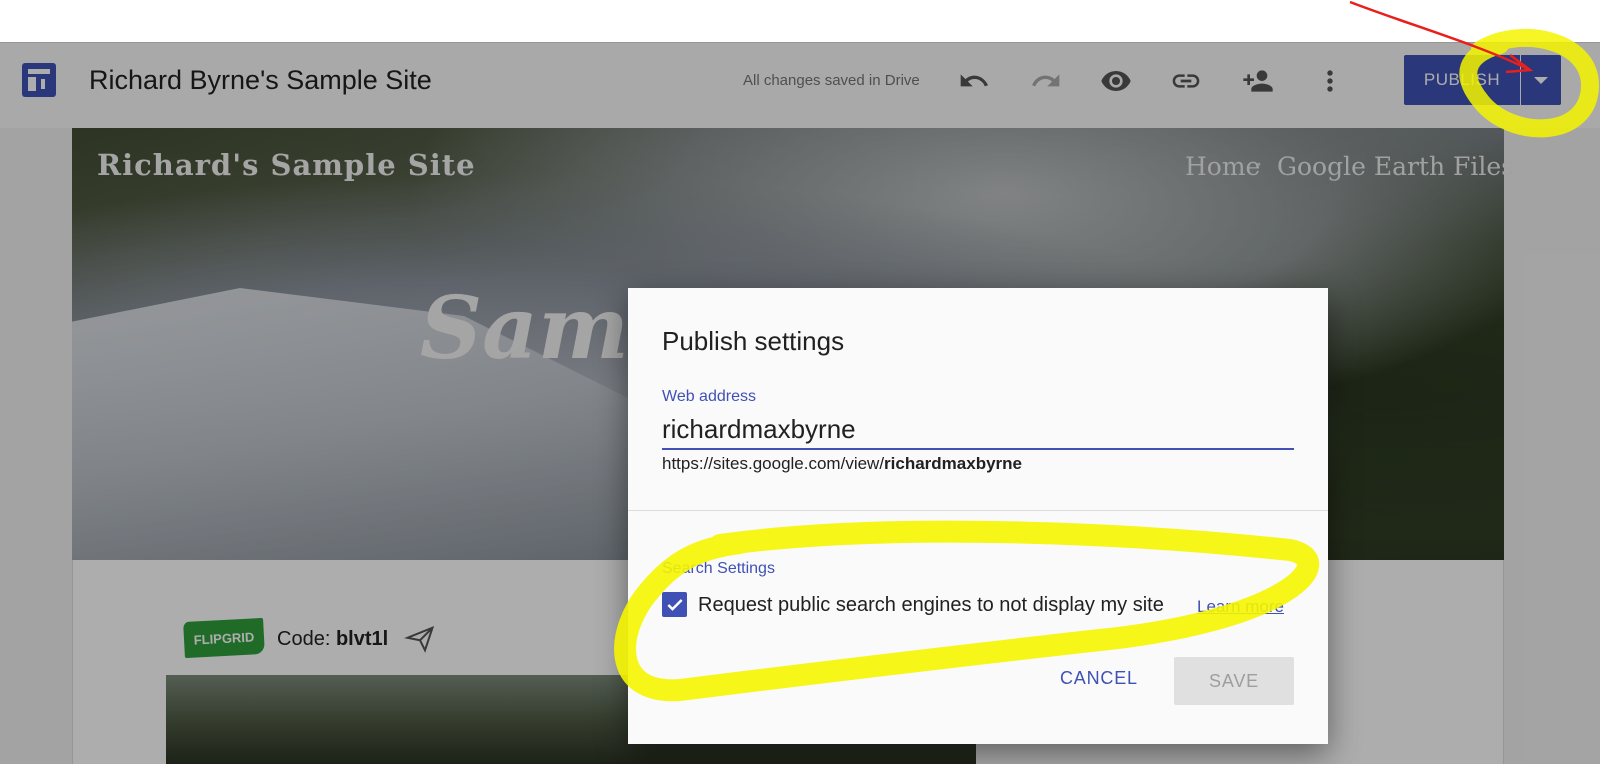 Image resolution: width=1600 pixels, height=764 pixels. I want to click on search-settings-label: Search Settings, so click(718, 568).